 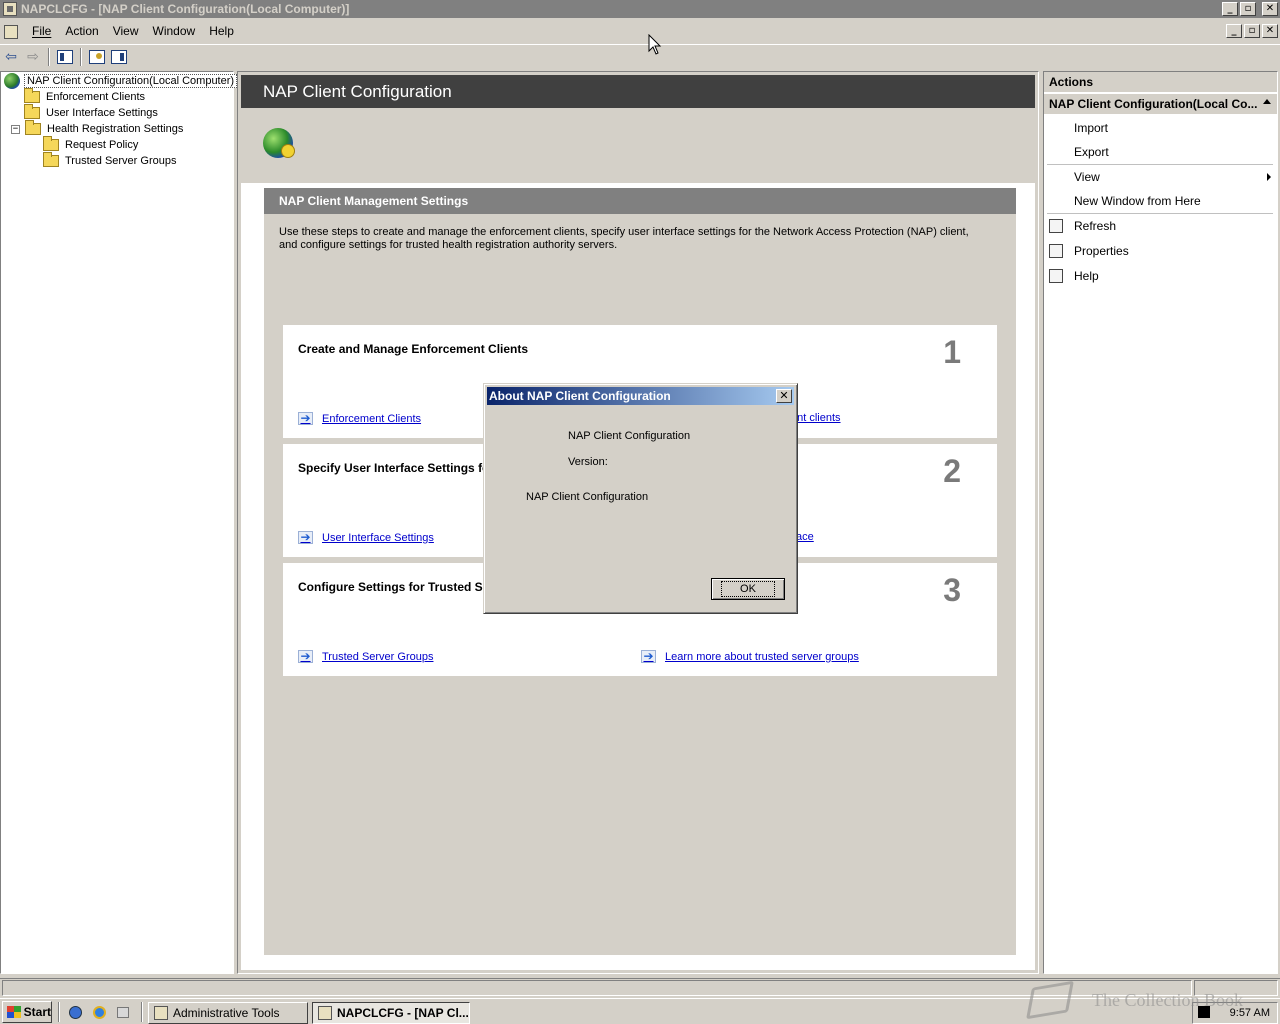 What do you see at coordinates (784, 396) in the screenshot?
I see `dialog-close-button: ✕` at bounding box center [784, 396].